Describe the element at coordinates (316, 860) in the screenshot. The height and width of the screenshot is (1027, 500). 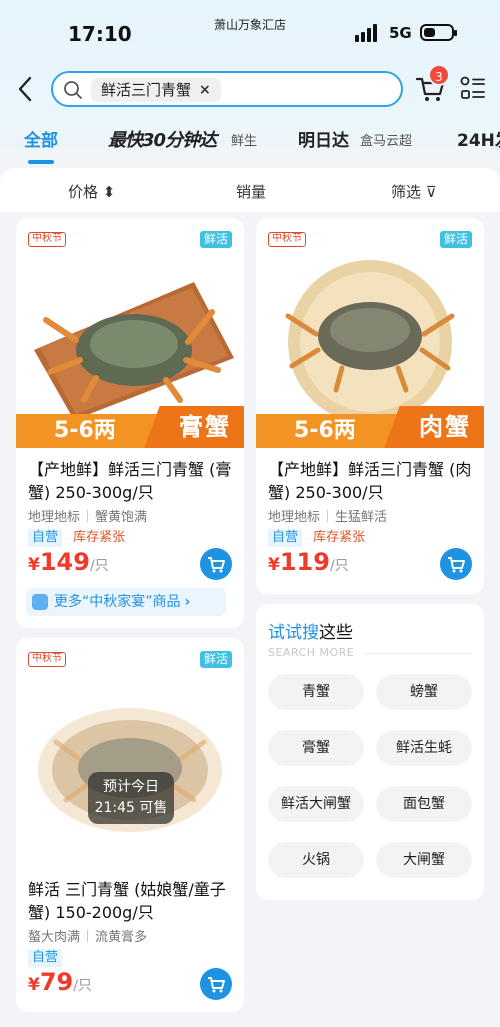
I see `suggestion-chip: 火锅` at that location.